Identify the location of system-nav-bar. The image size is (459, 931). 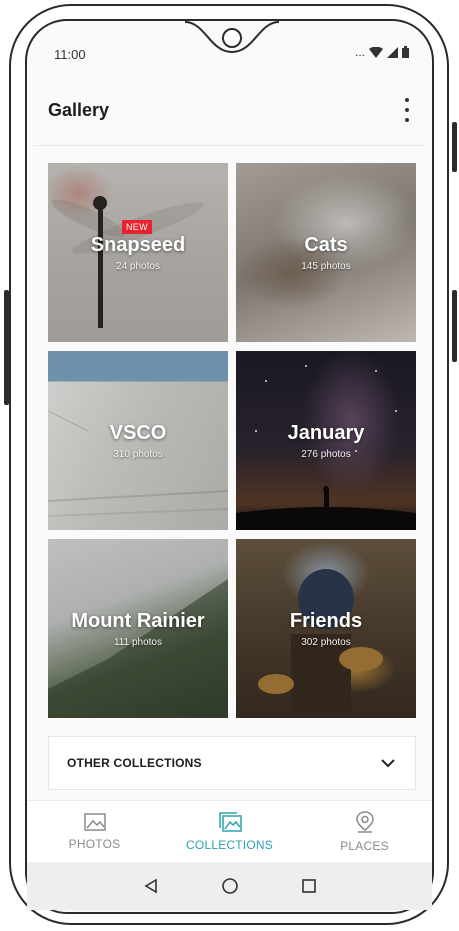
(229, 886).